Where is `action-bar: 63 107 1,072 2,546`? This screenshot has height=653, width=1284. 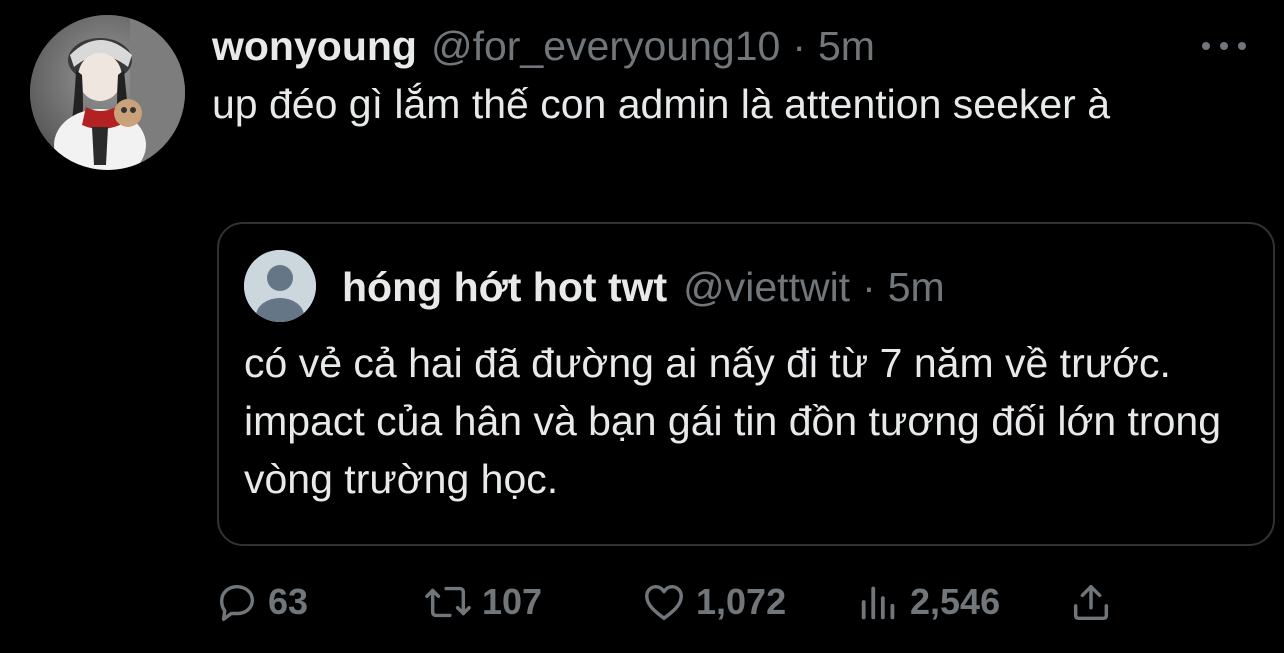 action-bar: 63 107 1,072 2,546 is located at coordinates (684, 602).